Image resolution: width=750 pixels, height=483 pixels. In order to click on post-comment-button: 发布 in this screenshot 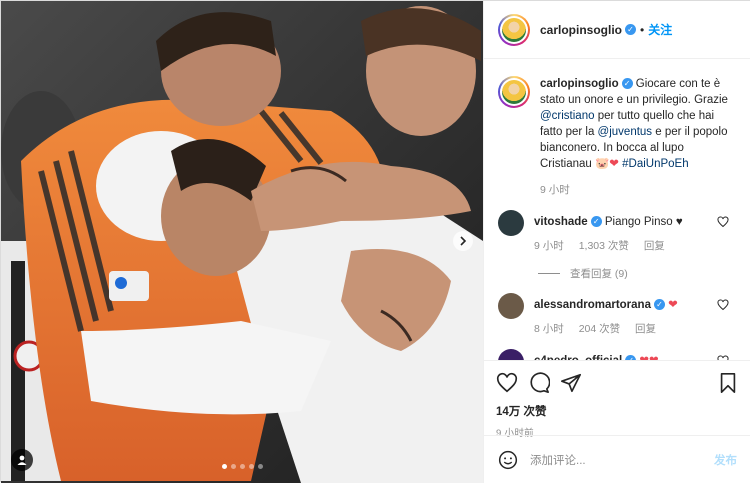, I will do `click(725, 460)`.